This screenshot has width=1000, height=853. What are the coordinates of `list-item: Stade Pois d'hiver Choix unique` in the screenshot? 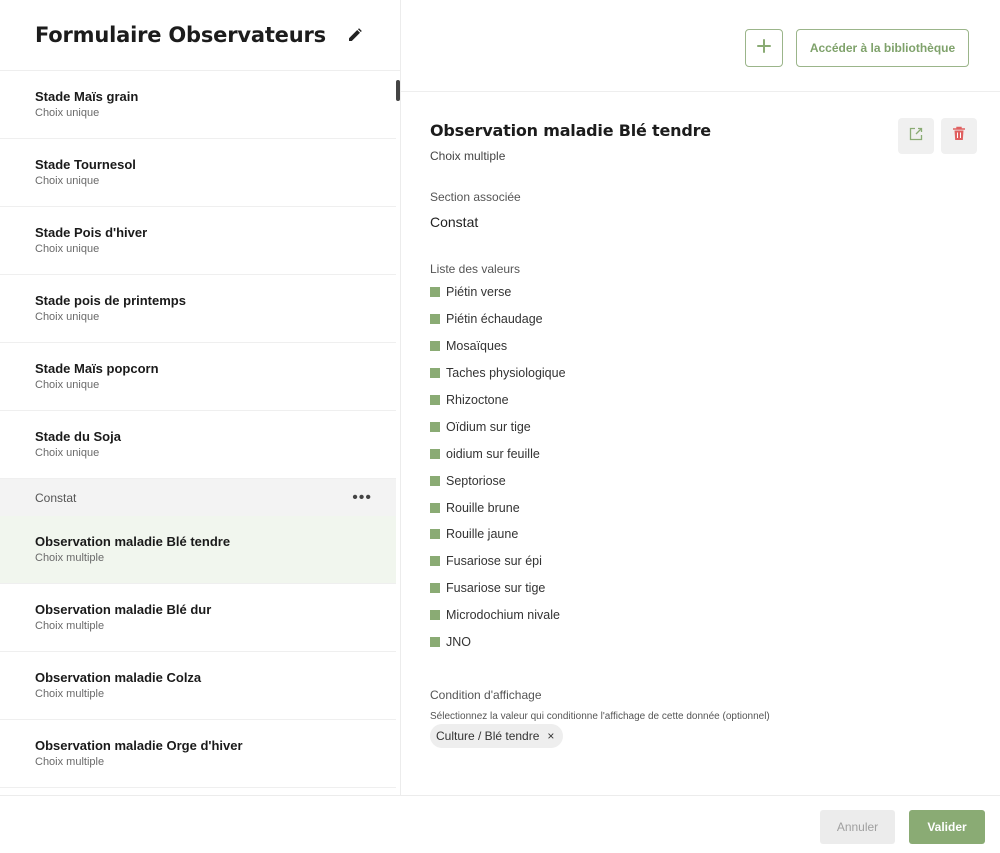 It's located at (198, 241).